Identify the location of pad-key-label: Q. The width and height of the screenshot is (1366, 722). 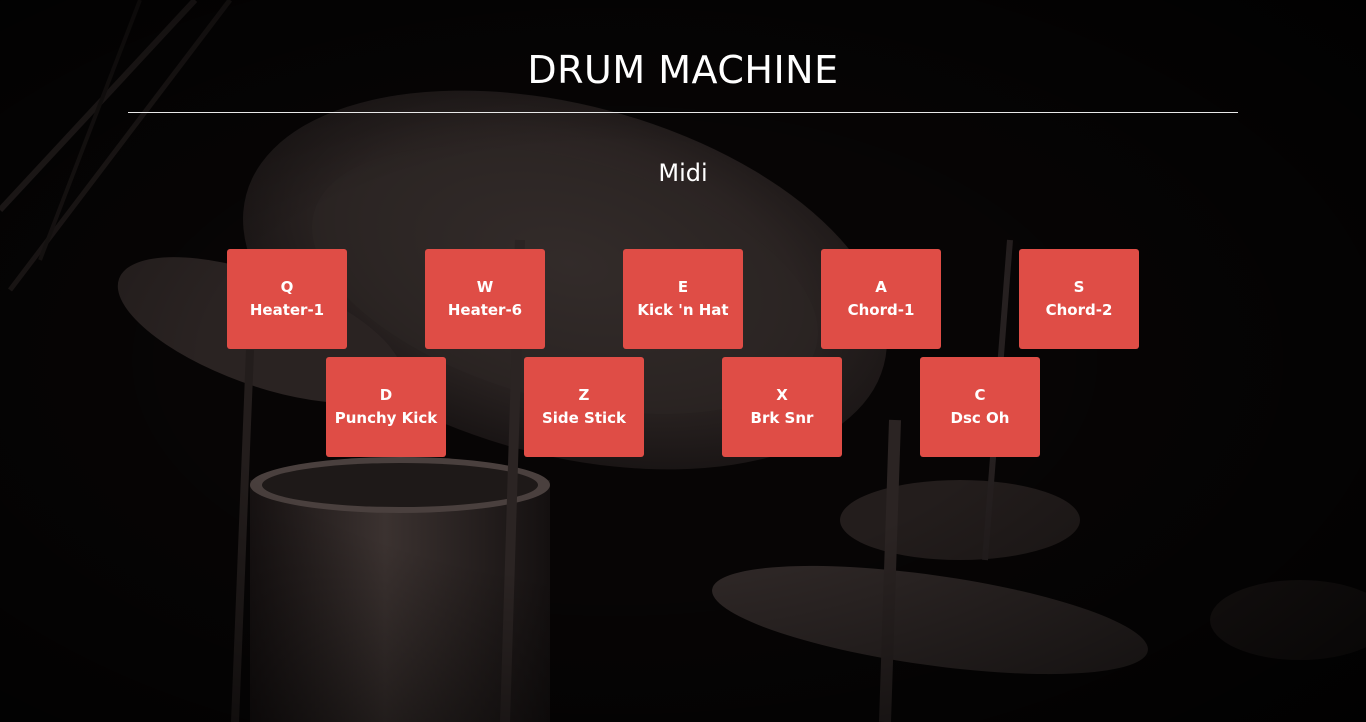
(287, 287).